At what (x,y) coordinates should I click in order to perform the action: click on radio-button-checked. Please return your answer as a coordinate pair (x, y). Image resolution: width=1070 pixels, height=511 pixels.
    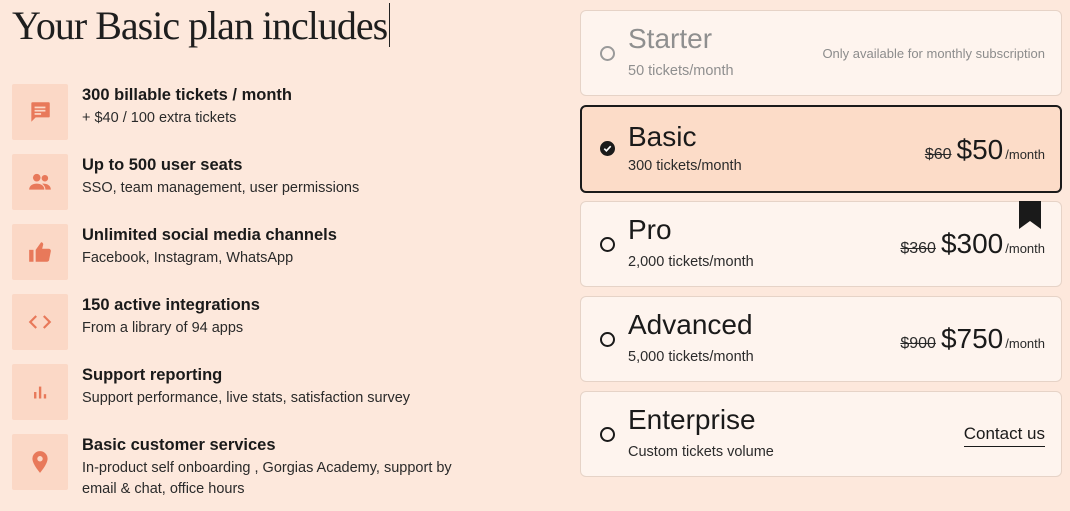
    Looking at the image, I should click on (607, 148).